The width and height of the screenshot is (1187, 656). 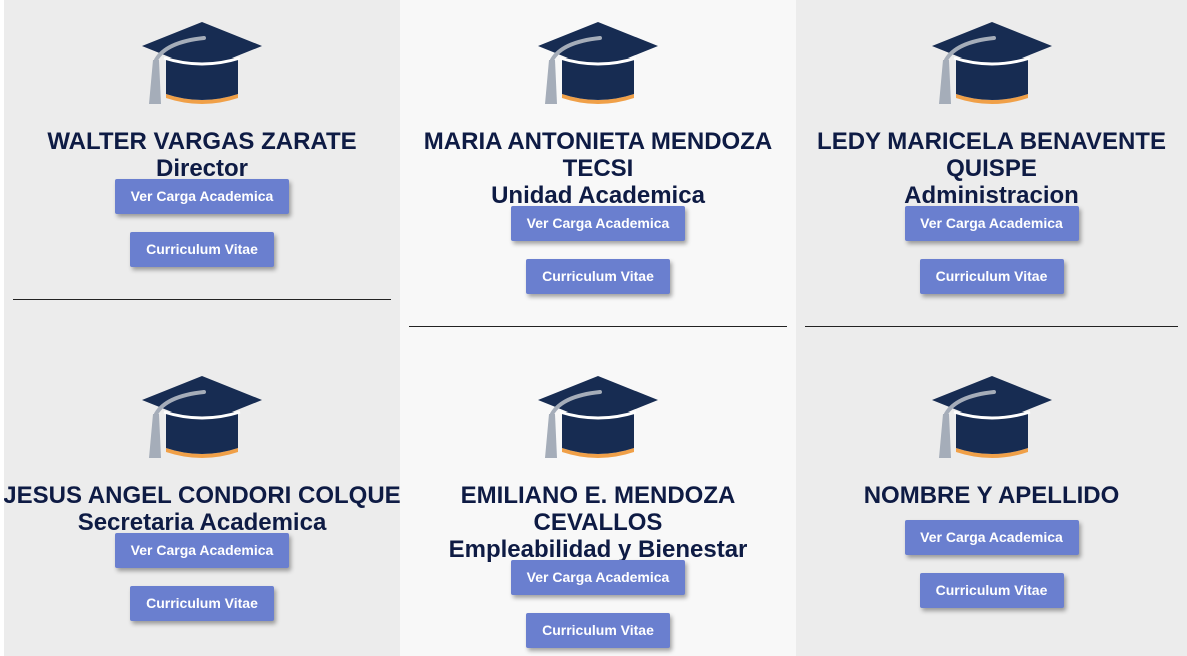 What do you see at coordinates (598, 141) in the screenshot?
I see `staff-name-line-1: MARIA ANTONIETA MENDOZA` at bounding box center [598, 141].